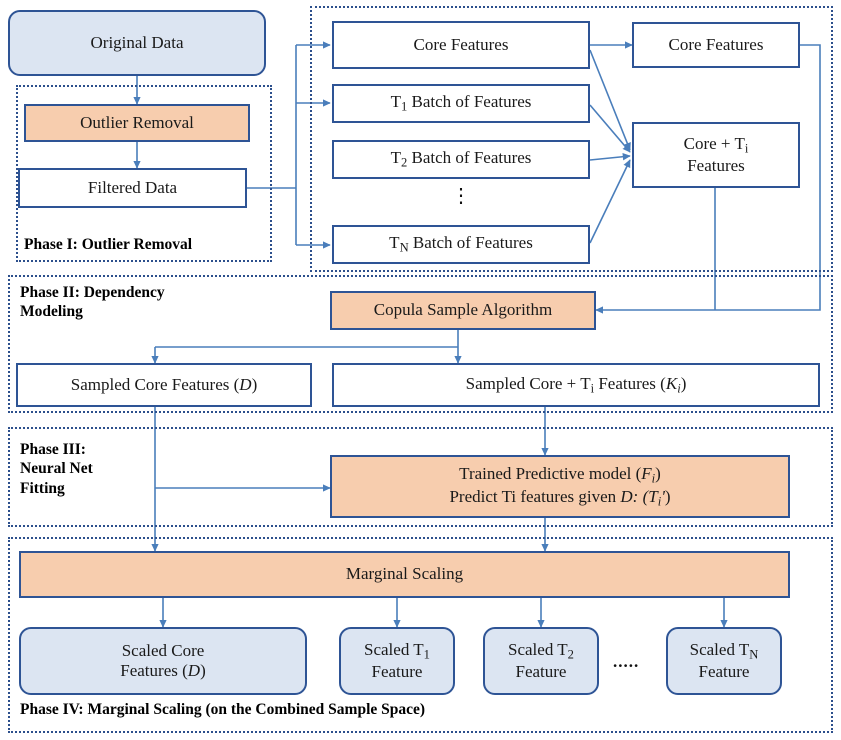 Image resolution: width=841 pixels, height=740 pixels. I want to click on node-scaled-t2-feature-label: Scaled T2 Feature, so click(541, 660).